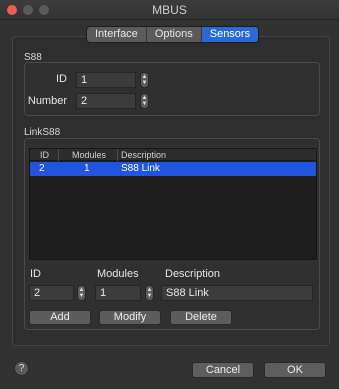 Image resolution: width=339 pixels, height=389 pixels. Describe the element at coordinates (237, 293) in the screenshot. I see `editor-description-field: S88 Link` at that location.